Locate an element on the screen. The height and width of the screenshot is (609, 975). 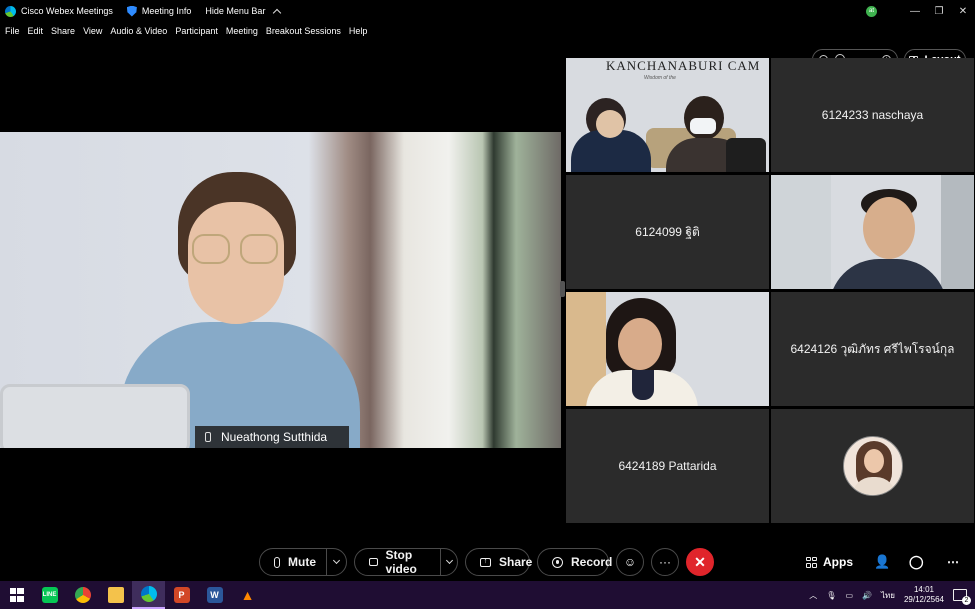
reactions-button: ☺ is located at coordinates (630, 562).